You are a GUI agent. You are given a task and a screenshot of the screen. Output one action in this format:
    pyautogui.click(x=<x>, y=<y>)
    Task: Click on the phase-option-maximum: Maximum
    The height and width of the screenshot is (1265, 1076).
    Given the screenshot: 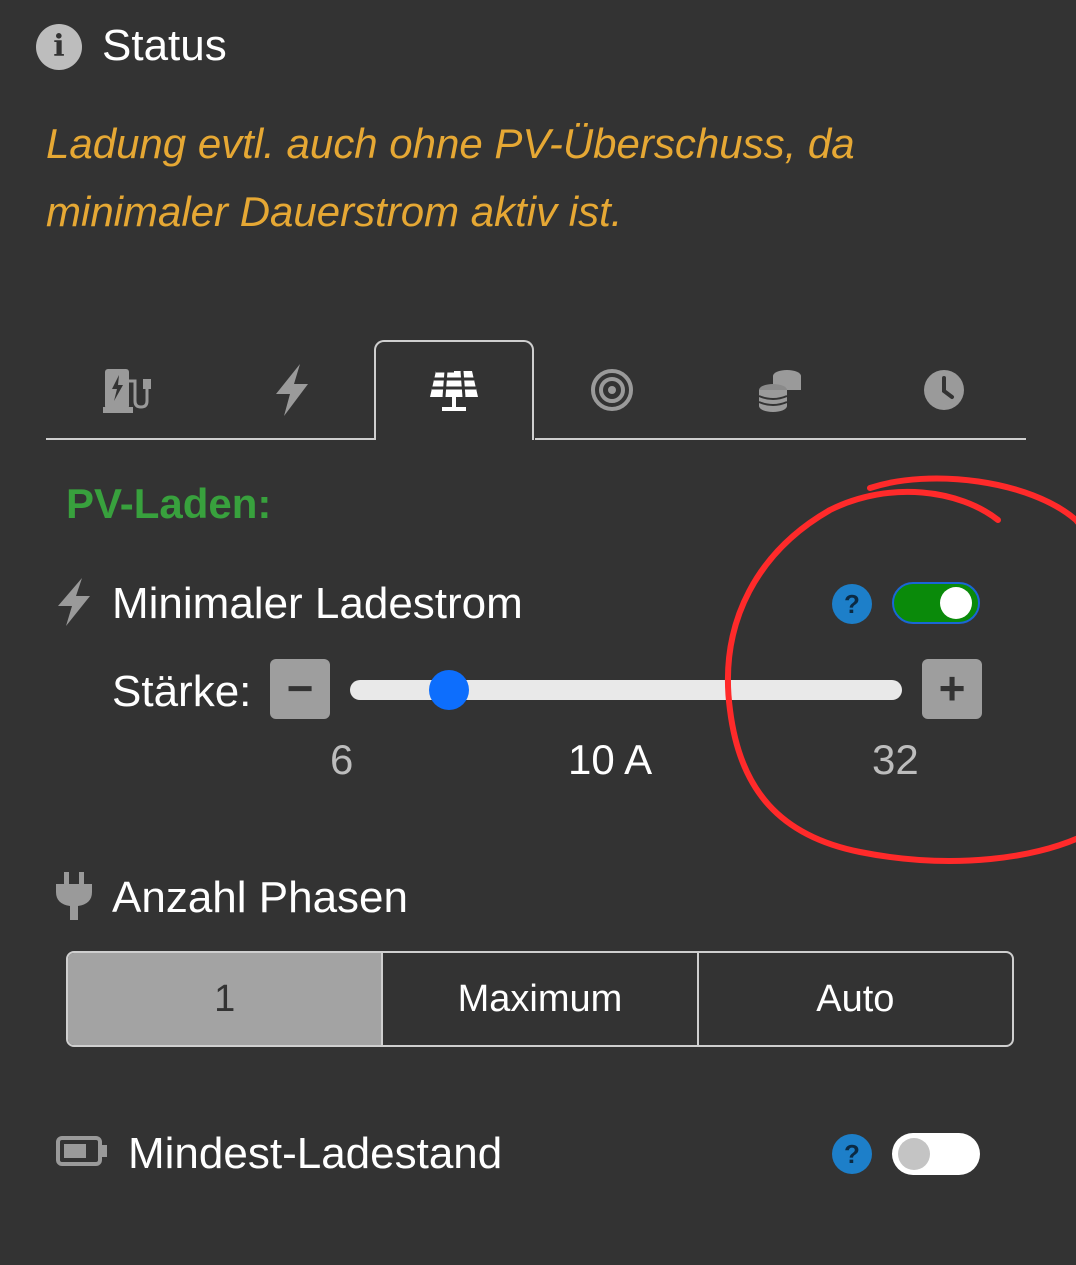 What is the action you would take?
    pyautogui.click(x=538, y=999)
    